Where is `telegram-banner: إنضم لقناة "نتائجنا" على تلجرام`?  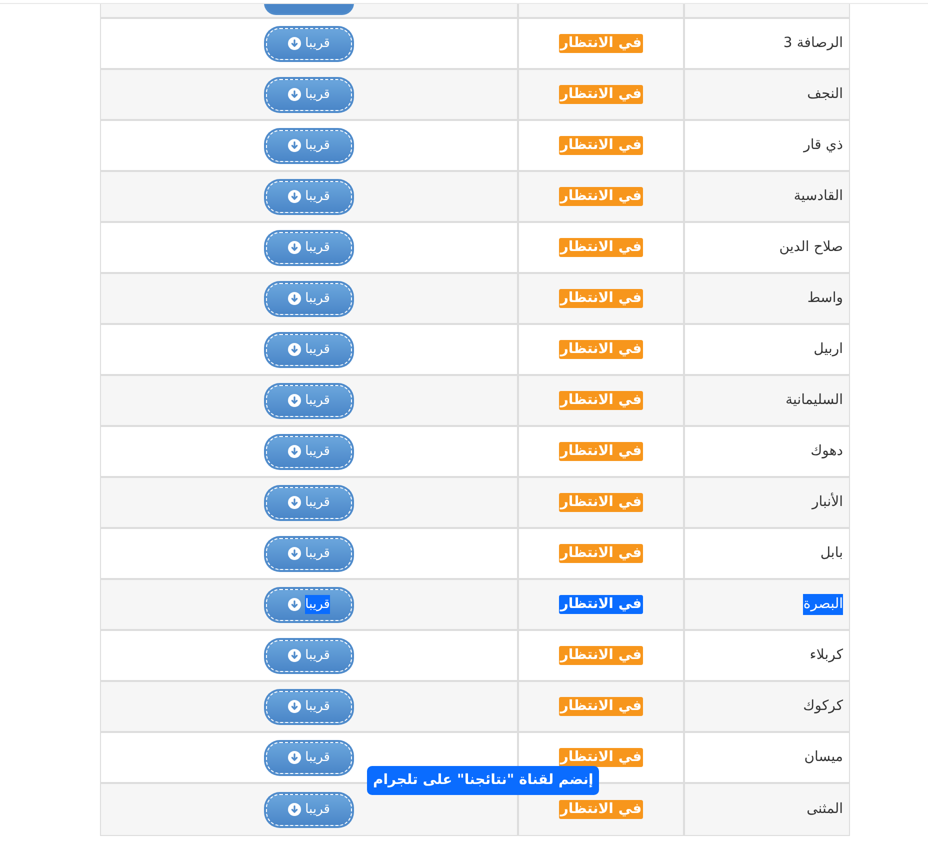 telegram-banner: إنضم لقناة "نتائجنا" على تلجرام is located at coordinates (483, 780).